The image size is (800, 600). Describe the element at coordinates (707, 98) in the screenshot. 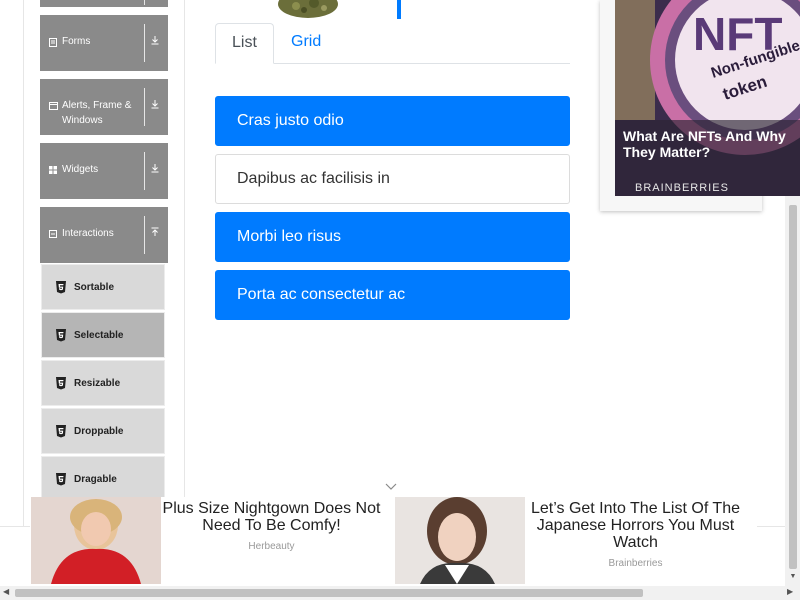

I see `nft-ad-image: NFT Non-fungible token` at that location.